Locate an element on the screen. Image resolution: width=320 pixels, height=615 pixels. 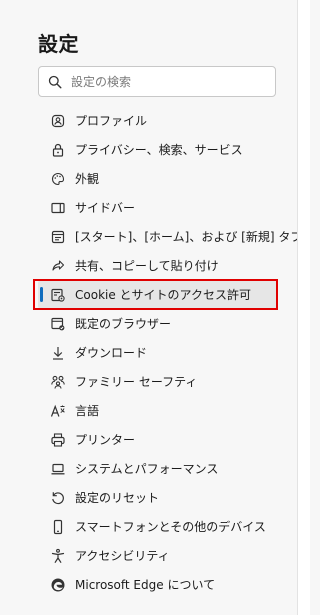
sidebar-item-family-safety: ファミリー セーフティ is located at coordinates (158, 381).